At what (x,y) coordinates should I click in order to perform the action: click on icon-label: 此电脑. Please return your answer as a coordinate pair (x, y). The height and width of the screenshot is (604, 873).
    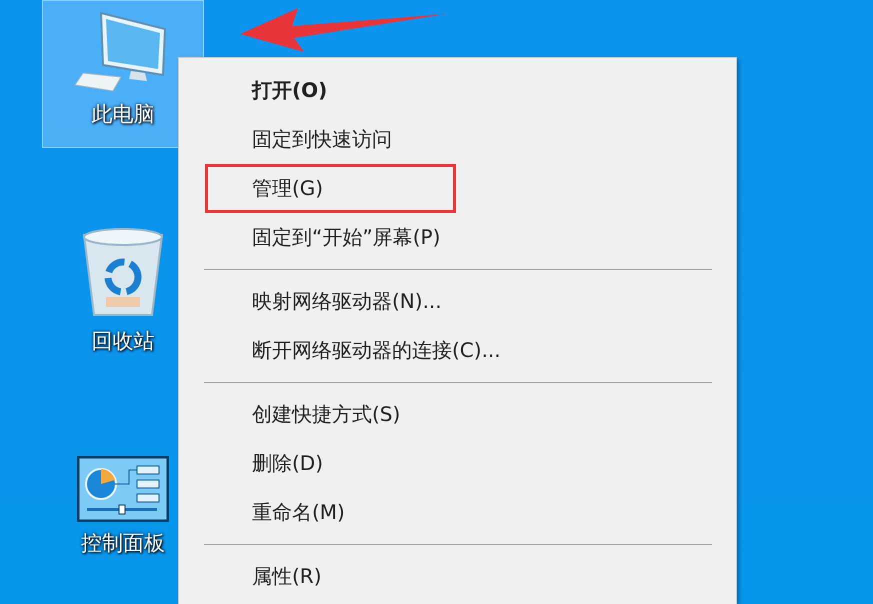
    Looking at the image, I should click on (123, 114).